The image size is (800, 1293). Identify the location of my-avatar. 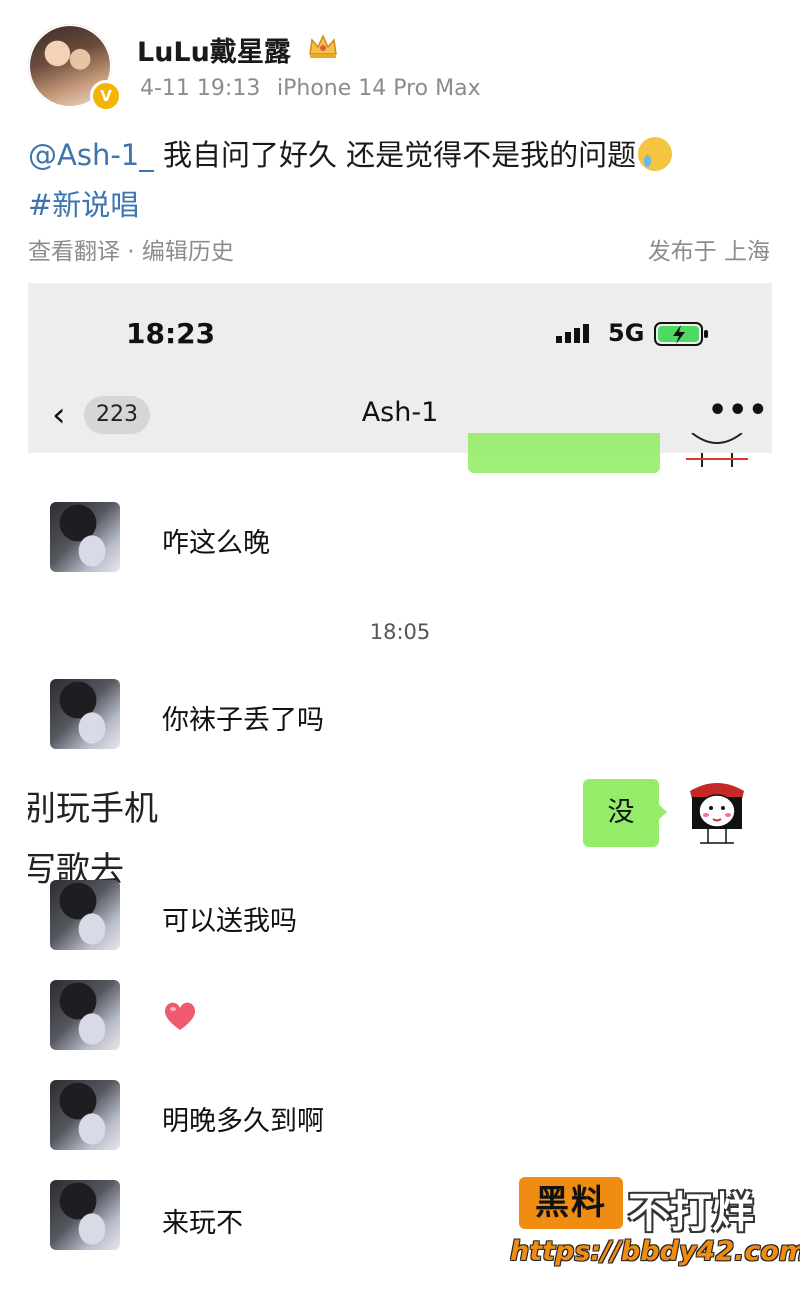
(717, 813).